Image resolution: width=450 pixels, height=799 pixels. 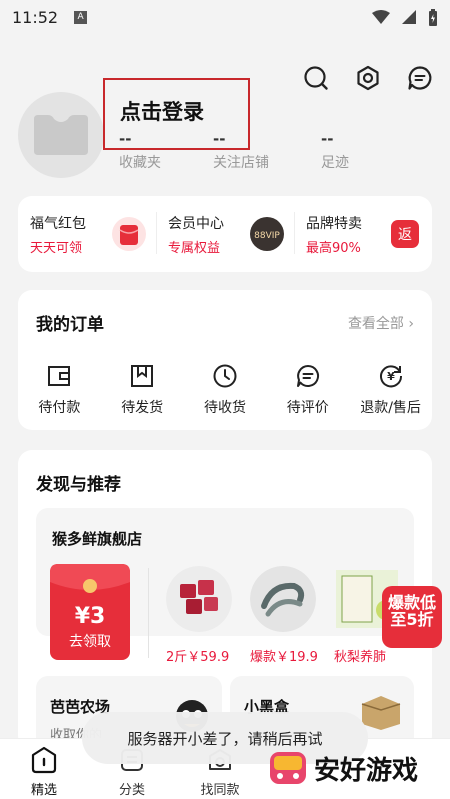 I want to click on home-icon, so click(x=44, y=760).